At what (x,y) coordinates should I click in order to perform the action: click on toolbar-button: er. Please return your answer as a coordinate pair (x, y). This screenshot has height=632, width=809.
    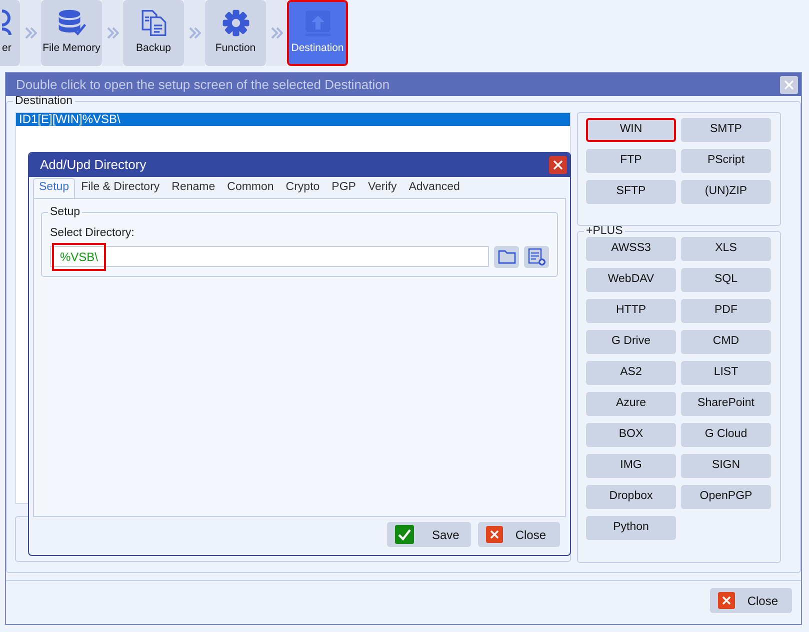
    Looking at the image, I should click on (10, 33).